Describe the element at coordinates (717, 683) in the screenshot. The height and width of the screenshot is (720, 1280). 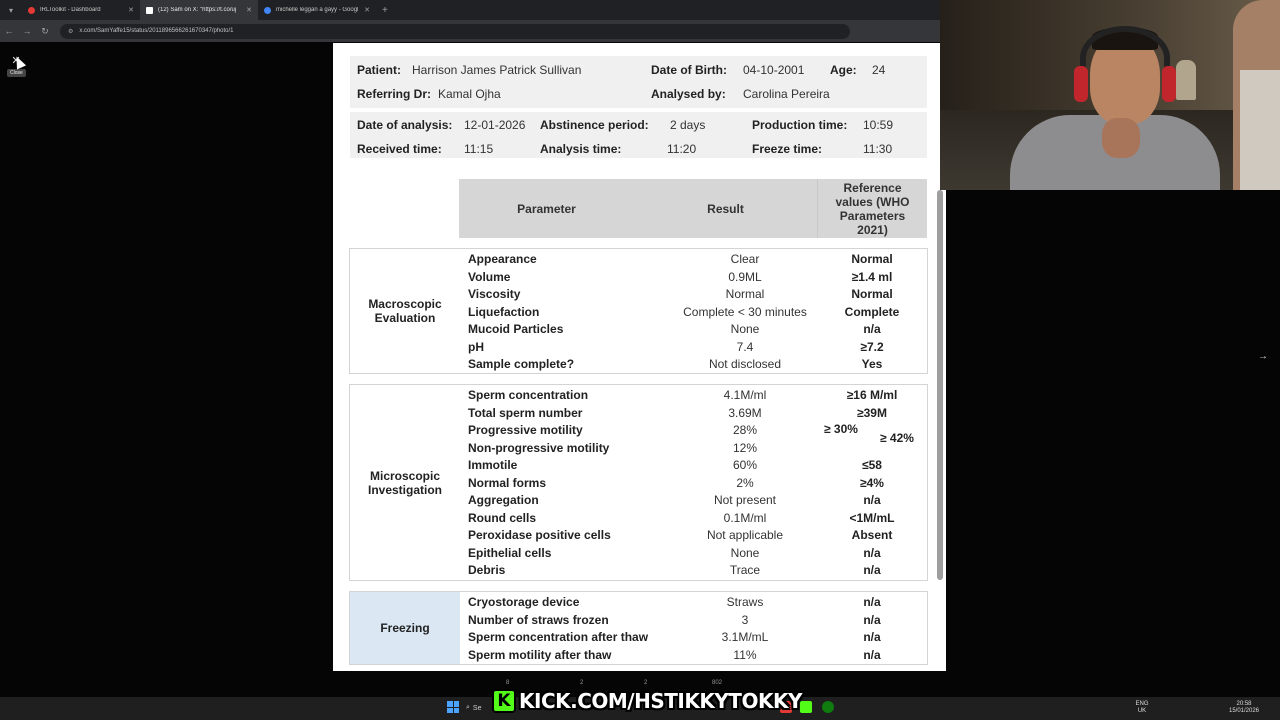
I see `view-count: 802` at that location.